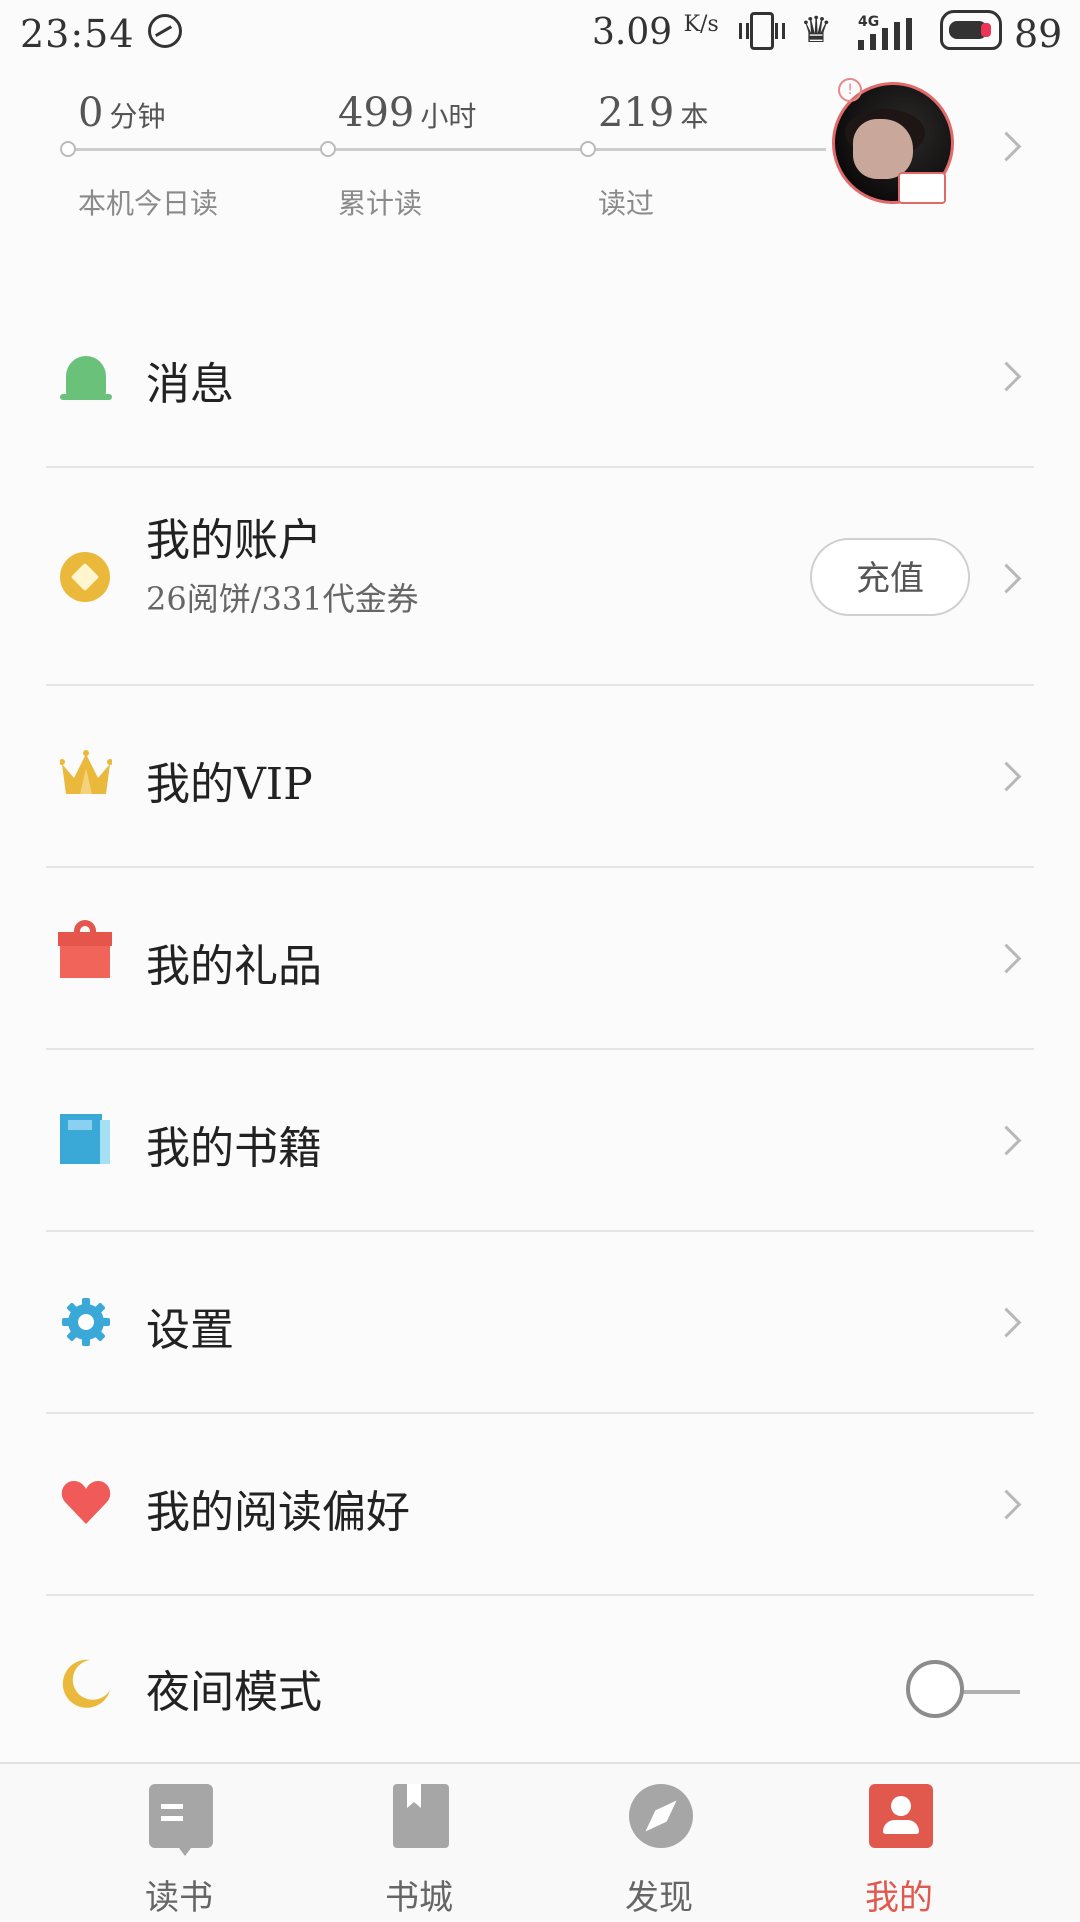 Image resolution: width=1080 pixels, height=1922 pixels. Describe the element at coordinates (190, 1330) in the screenshot. I see `menu-item-label: 设置` at that location.